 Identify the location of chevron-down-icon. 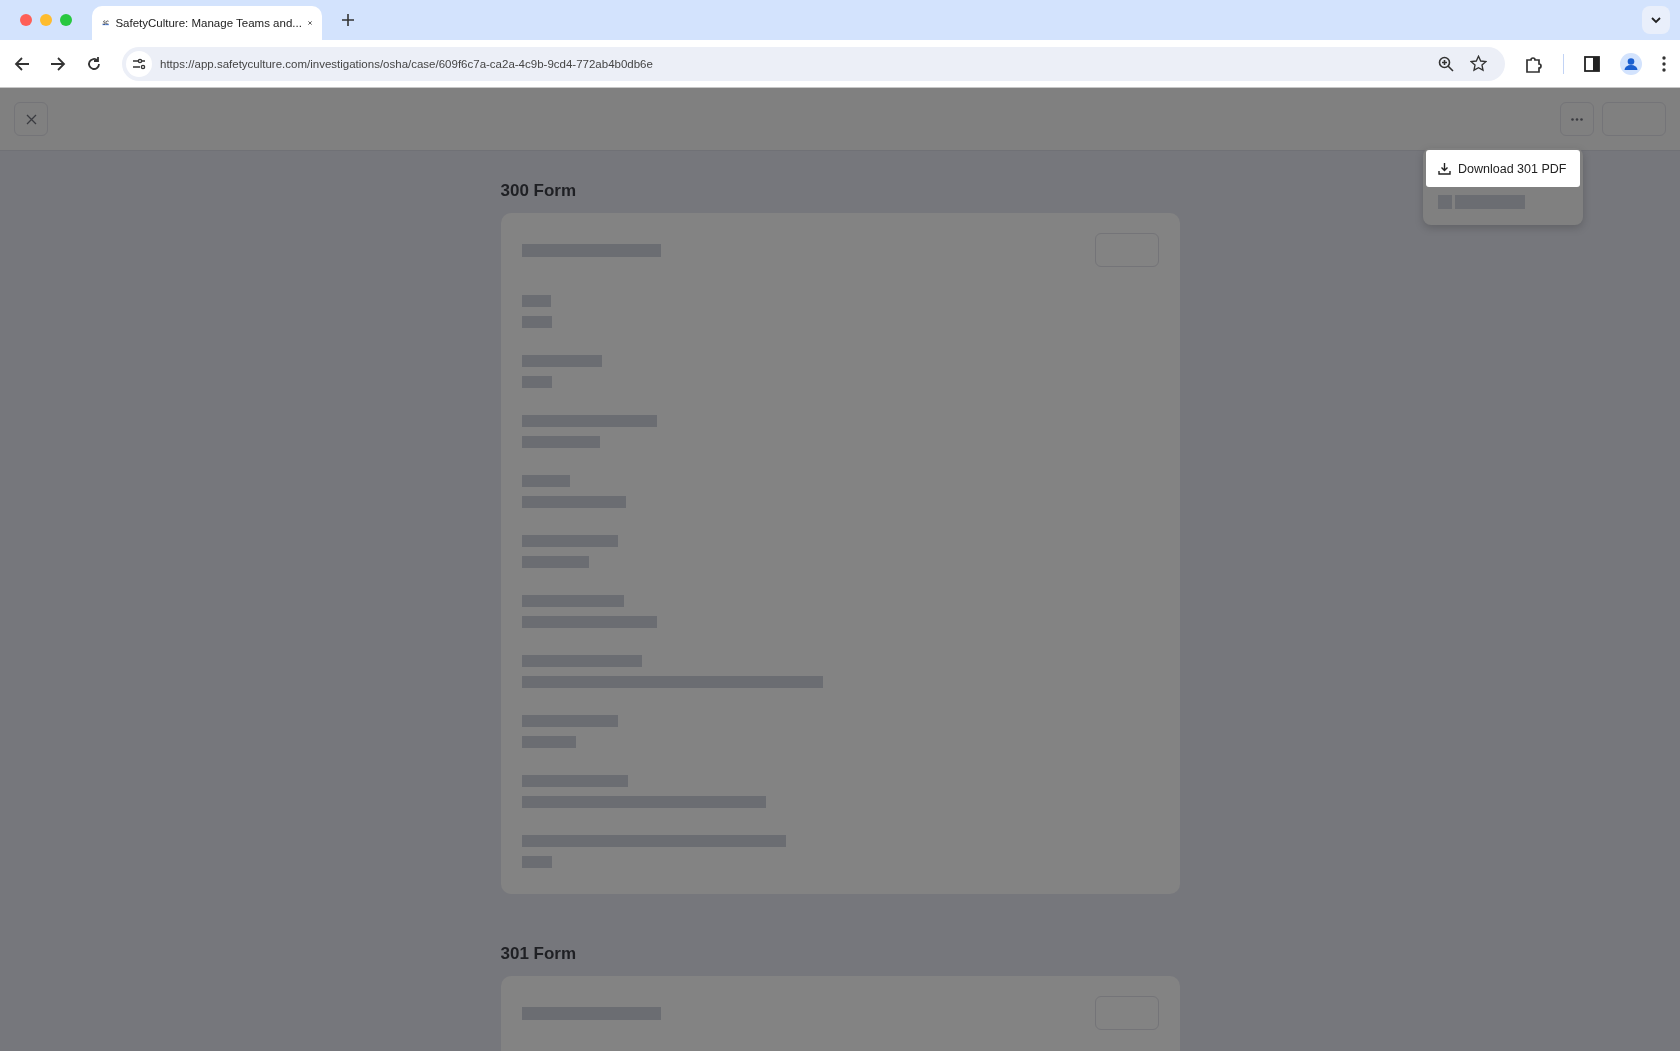
(1656, 20).